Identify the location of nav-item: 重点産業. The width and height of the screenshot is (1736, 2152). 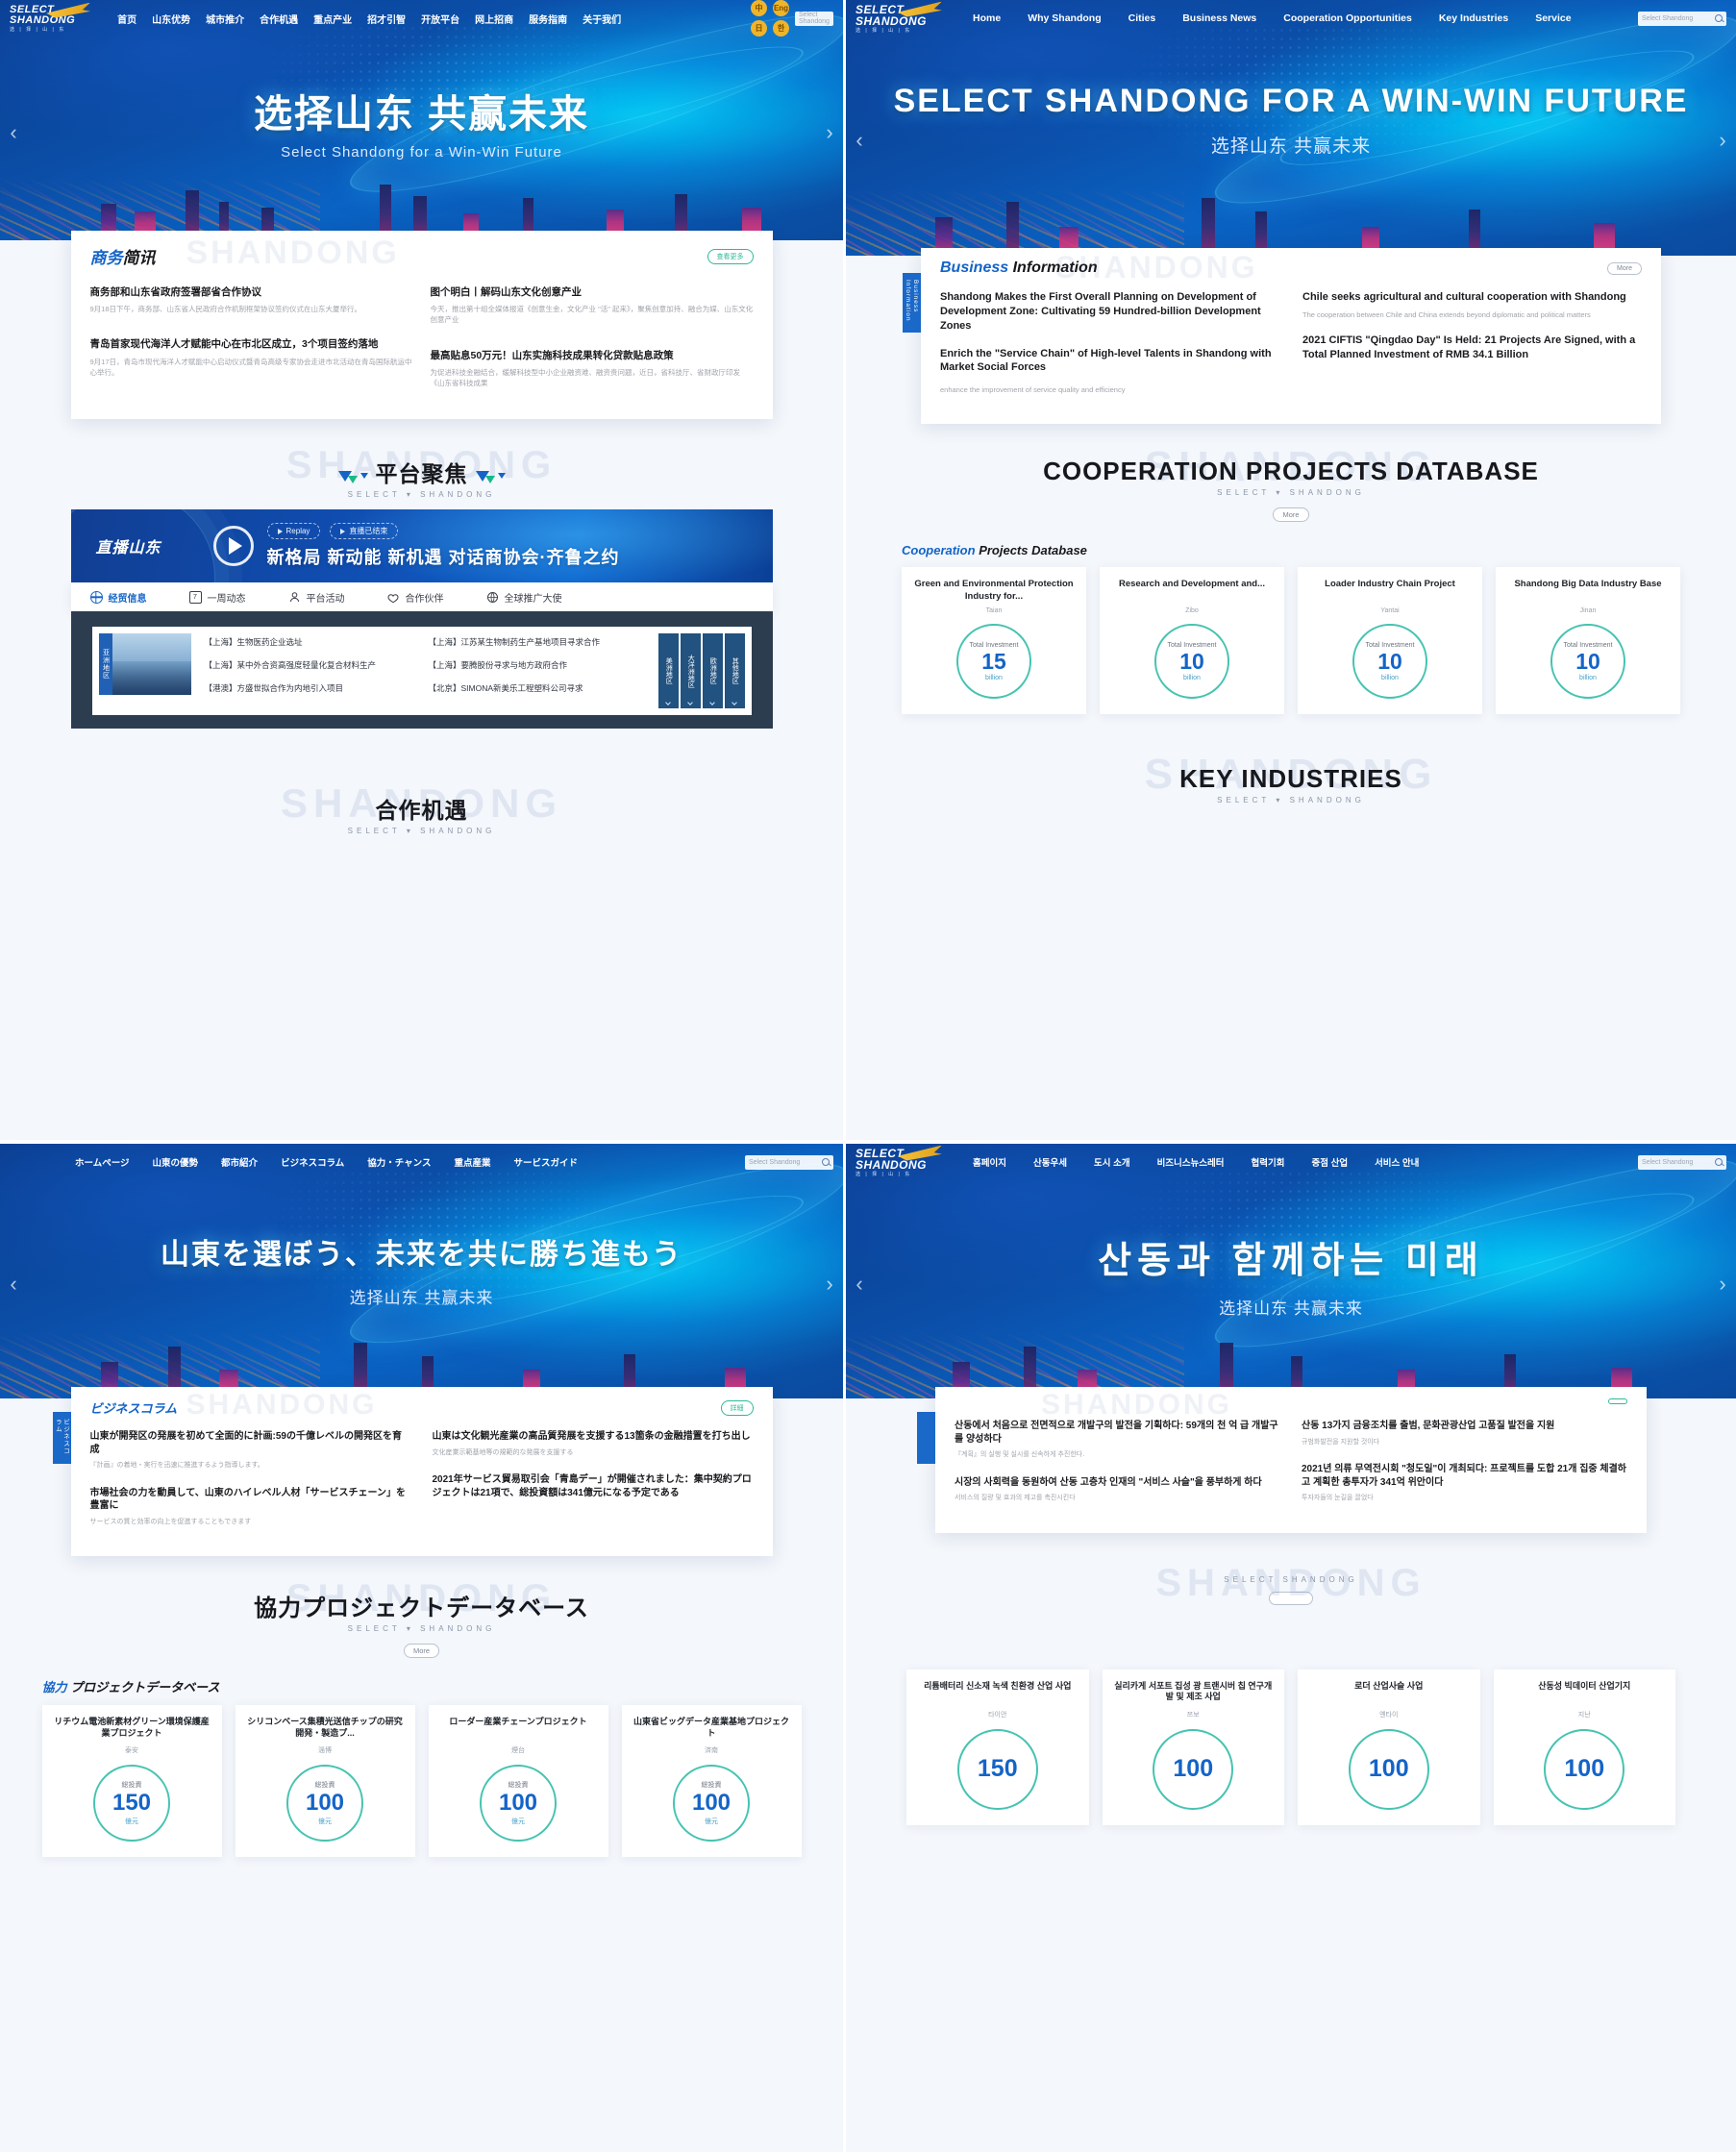
(473, 1162).